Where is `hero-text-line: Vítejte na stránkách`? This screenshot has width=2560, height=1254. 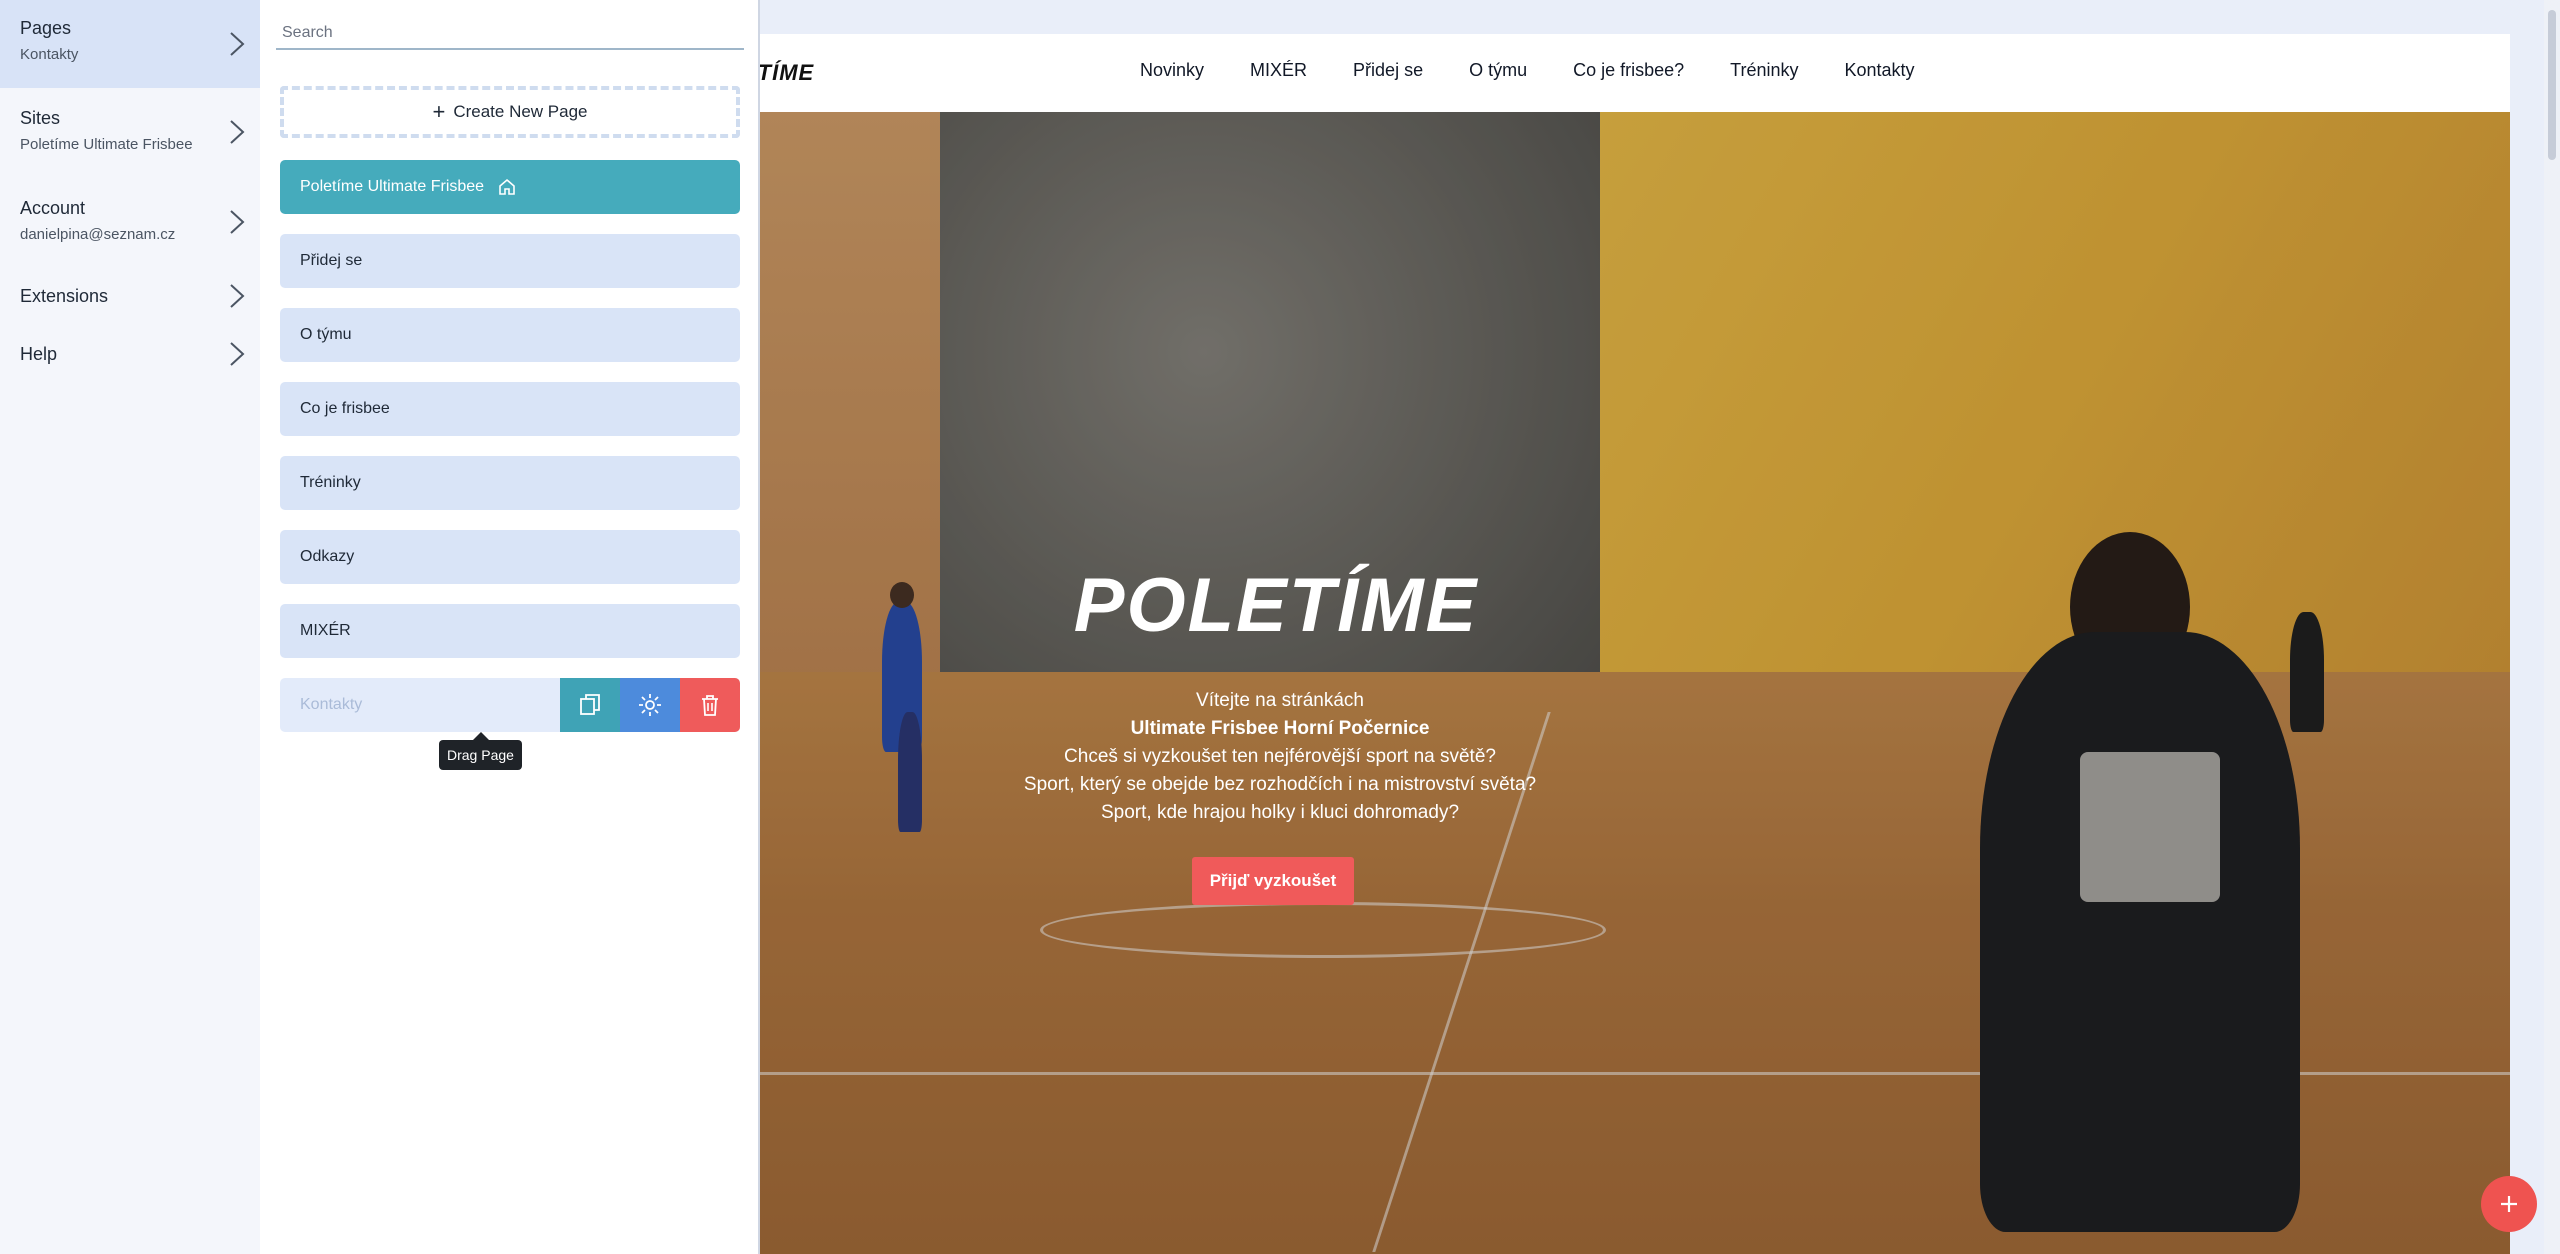
hero-text-line: Vítejte na stránkách is located at coordinates (1280, 700).